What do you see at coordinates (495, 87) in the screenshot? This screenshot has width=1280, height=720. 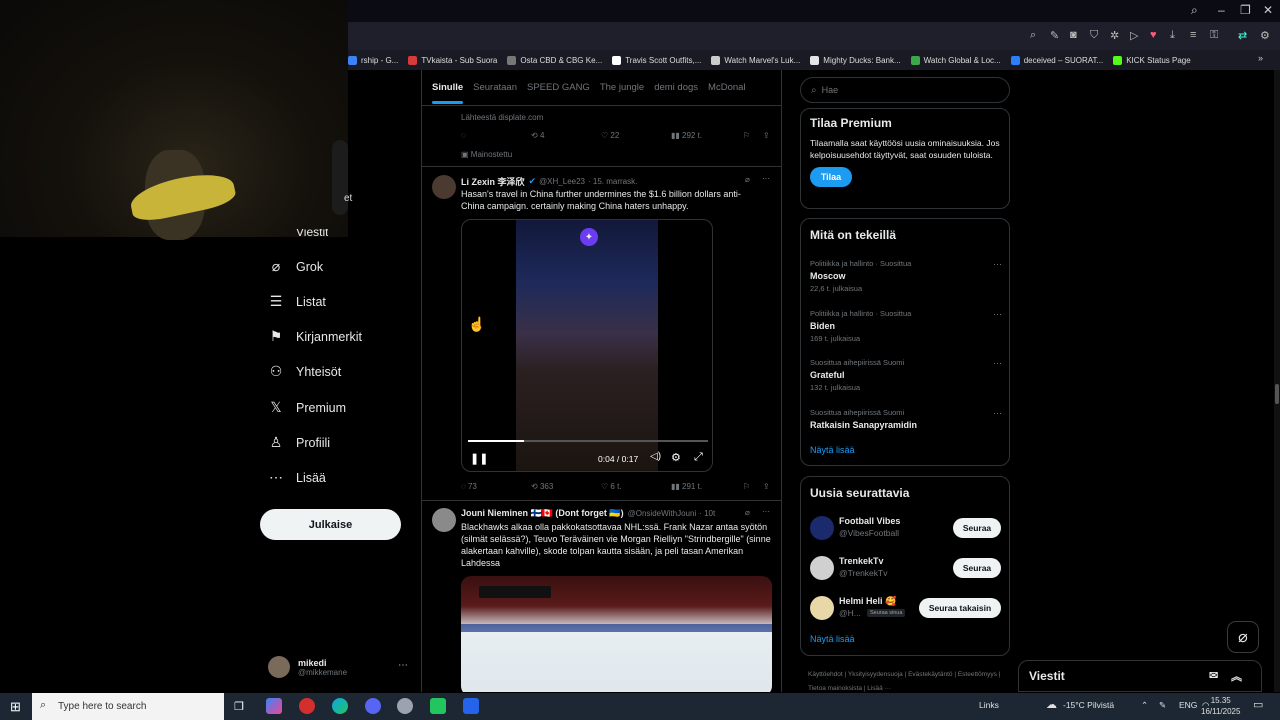 I see `tab-2: Seurataan` at bounding box center [495, 87].